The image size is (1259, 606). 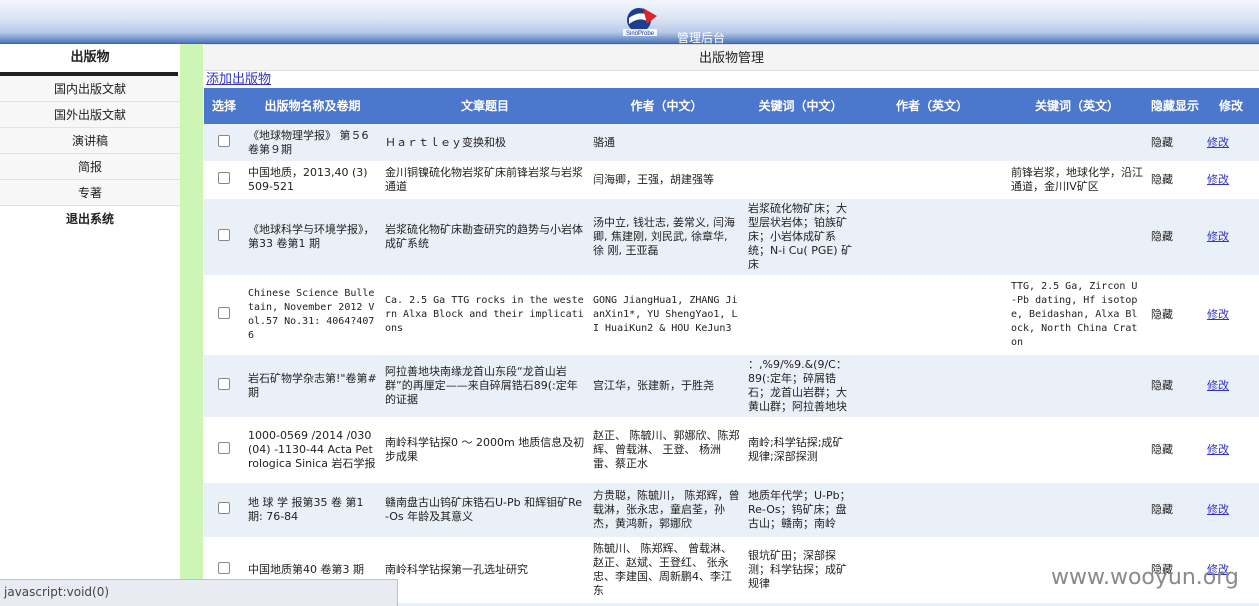 What do you see at coordinates (90, 115) in the screenshot?
I see `sidebar-item-foreign: 国外出版文献` at bounding box center [90, 115].